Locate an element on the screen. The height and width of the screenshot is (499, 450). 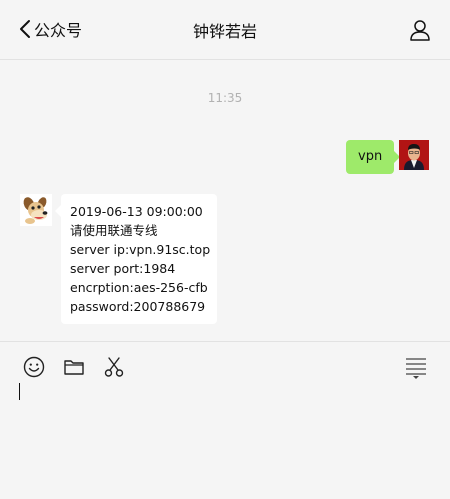
person-avatar-icon is located at coordinates (414, 155).